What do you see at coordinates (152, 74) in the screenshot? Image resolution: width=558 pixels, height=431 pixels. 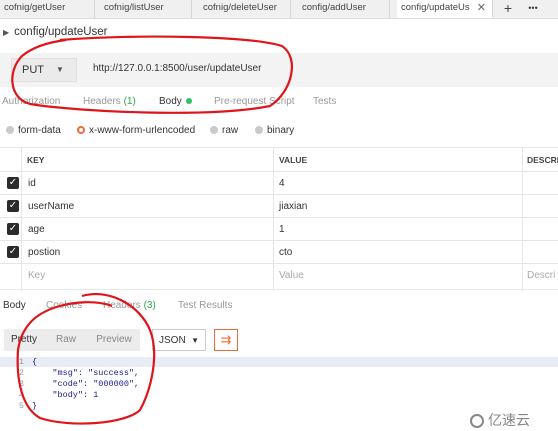 I see `annotation-circle-url` at bounding box center [152, 74].